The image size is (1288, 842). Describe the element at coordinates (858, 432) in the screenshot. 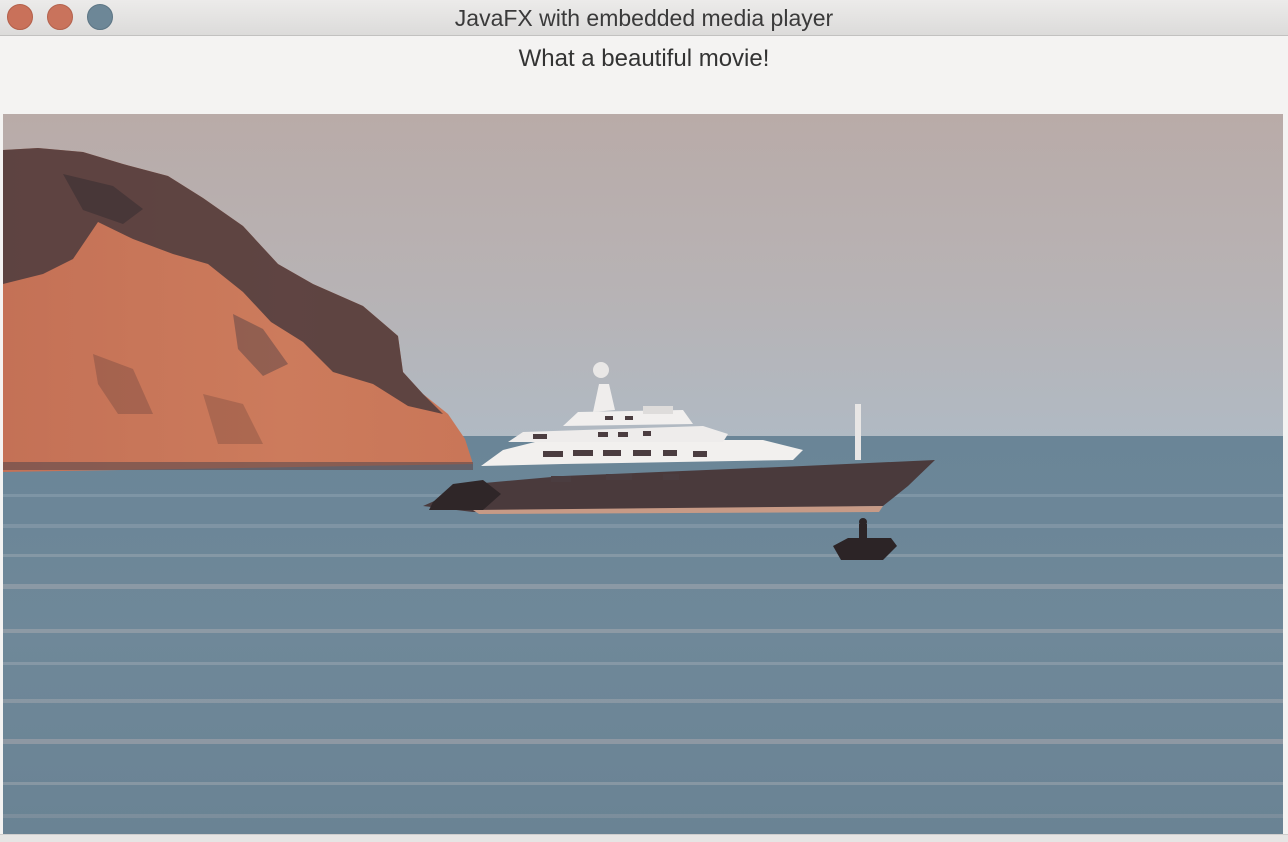

I see `yacht-mast` at that location.